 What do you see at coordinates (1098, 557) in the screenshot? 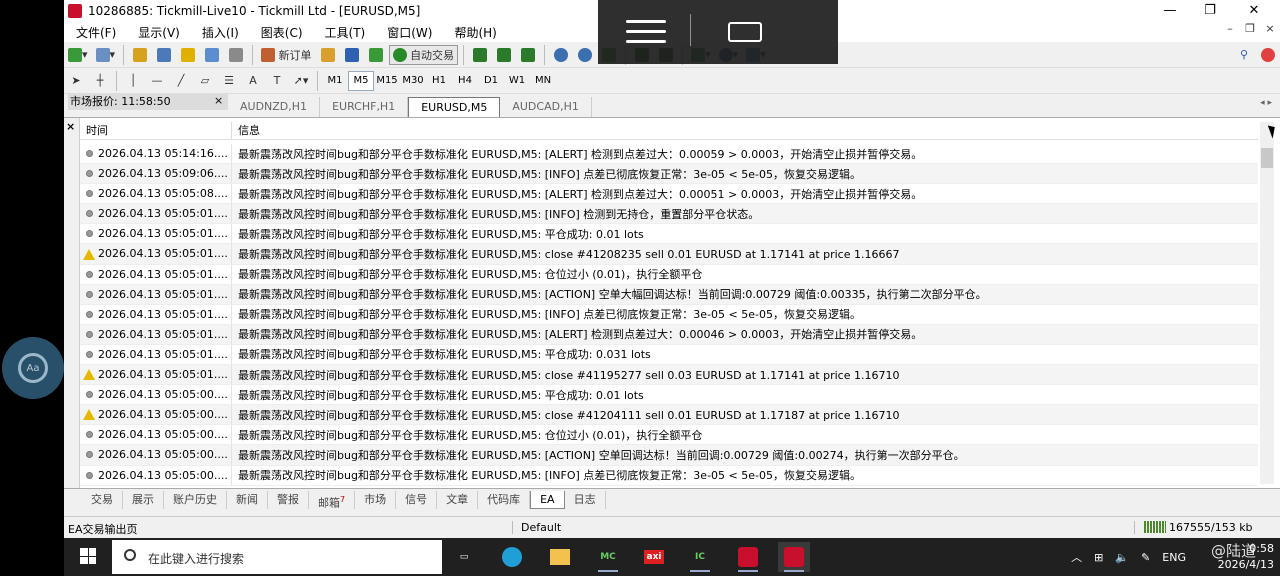
I see `tray-network-icon: ⊞` at bounding box center [1098, 557].